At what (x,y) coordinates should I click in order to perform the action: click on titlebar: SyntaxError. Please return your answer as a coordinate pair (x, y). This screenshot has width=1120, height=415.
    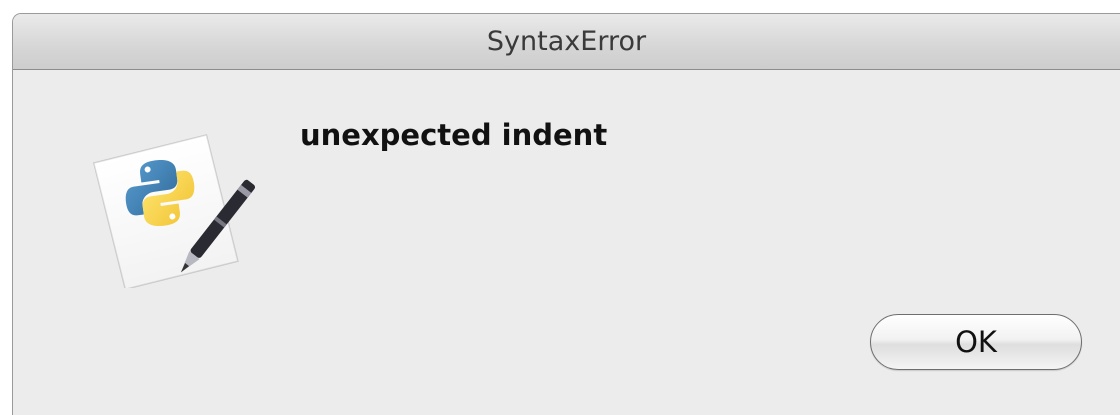
    Looking at the image, I should click on (566, 42).